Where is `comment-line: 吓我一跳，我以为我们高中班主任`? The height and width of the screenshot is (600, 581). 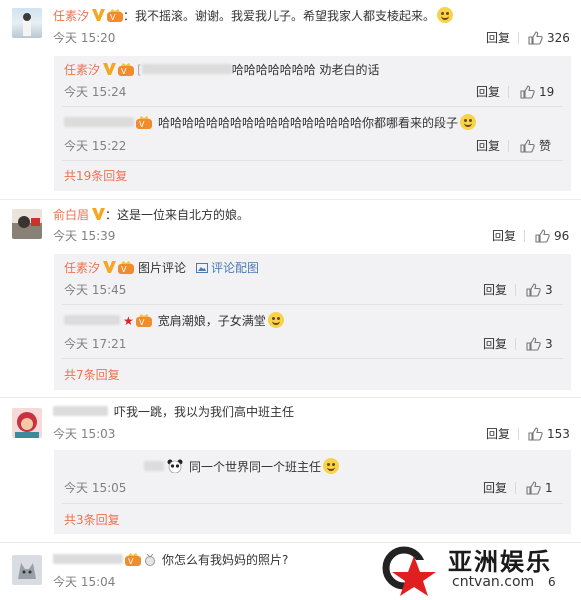 comment-line: 吓我一跳，我以为我们高中班主任 is located at coordinates (173, 412).